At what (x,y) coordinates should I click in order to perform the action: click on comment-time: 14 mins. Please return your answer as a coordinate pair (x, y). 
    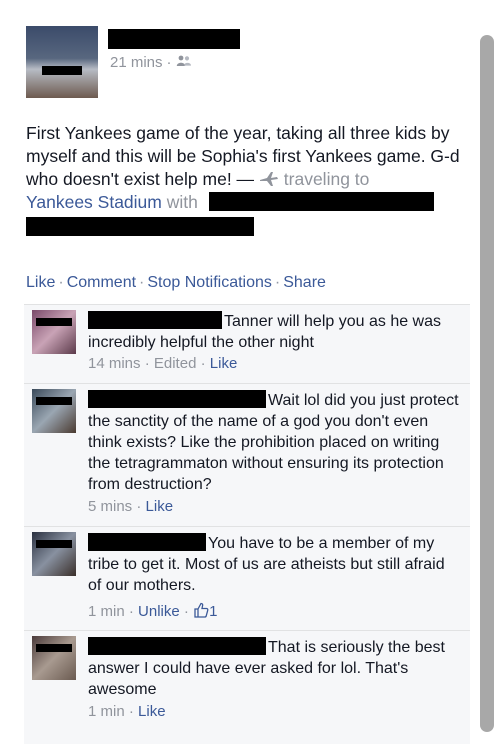
    Looking at the image, I should click on (114, 363).